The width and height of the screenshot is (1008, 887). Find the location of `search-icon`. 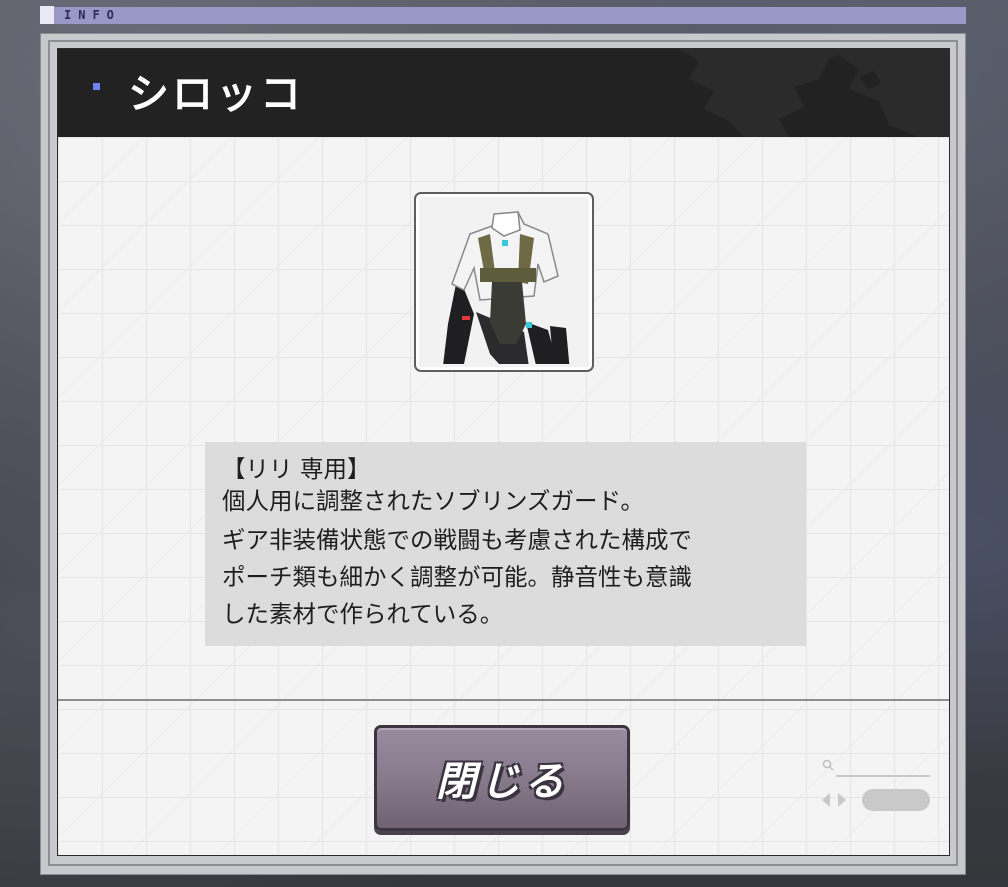

search-icon is located at coordinates (828, 765).